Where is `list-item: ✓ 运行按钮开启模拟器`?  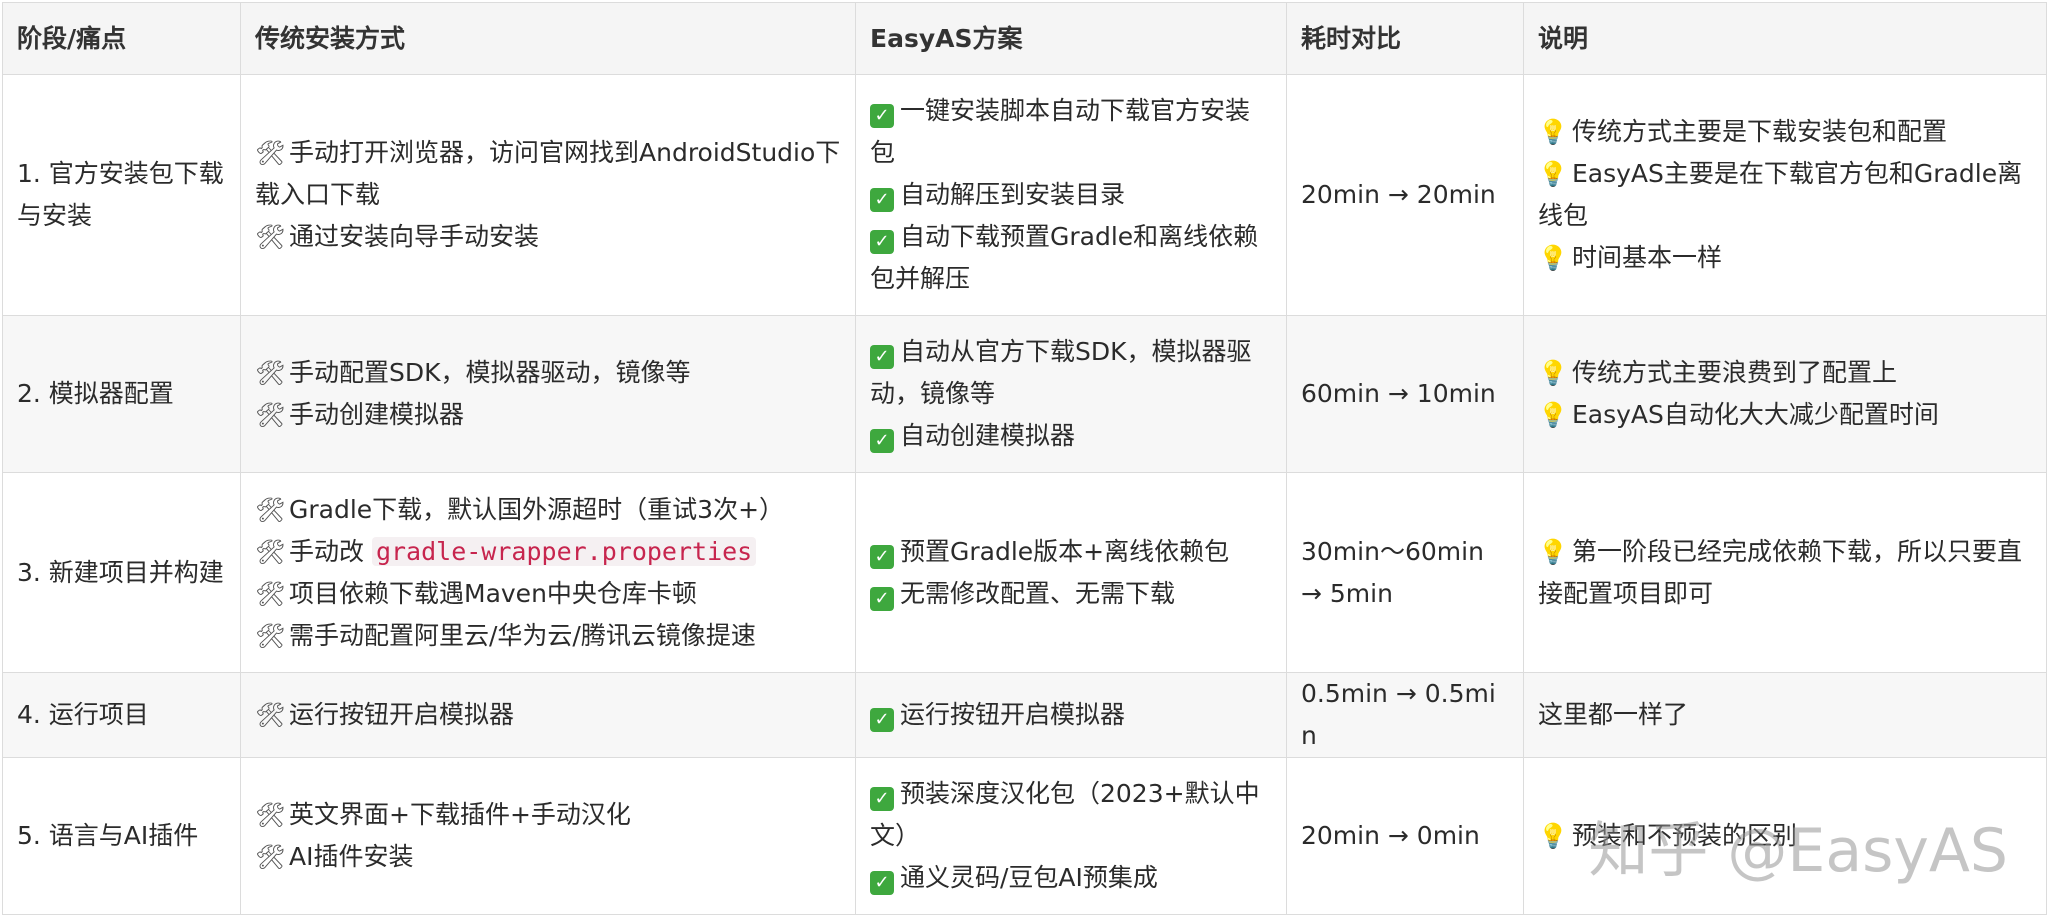 list-item: ✓ 运行按钮开启模拟器 is located at coordinates (1071, 715).